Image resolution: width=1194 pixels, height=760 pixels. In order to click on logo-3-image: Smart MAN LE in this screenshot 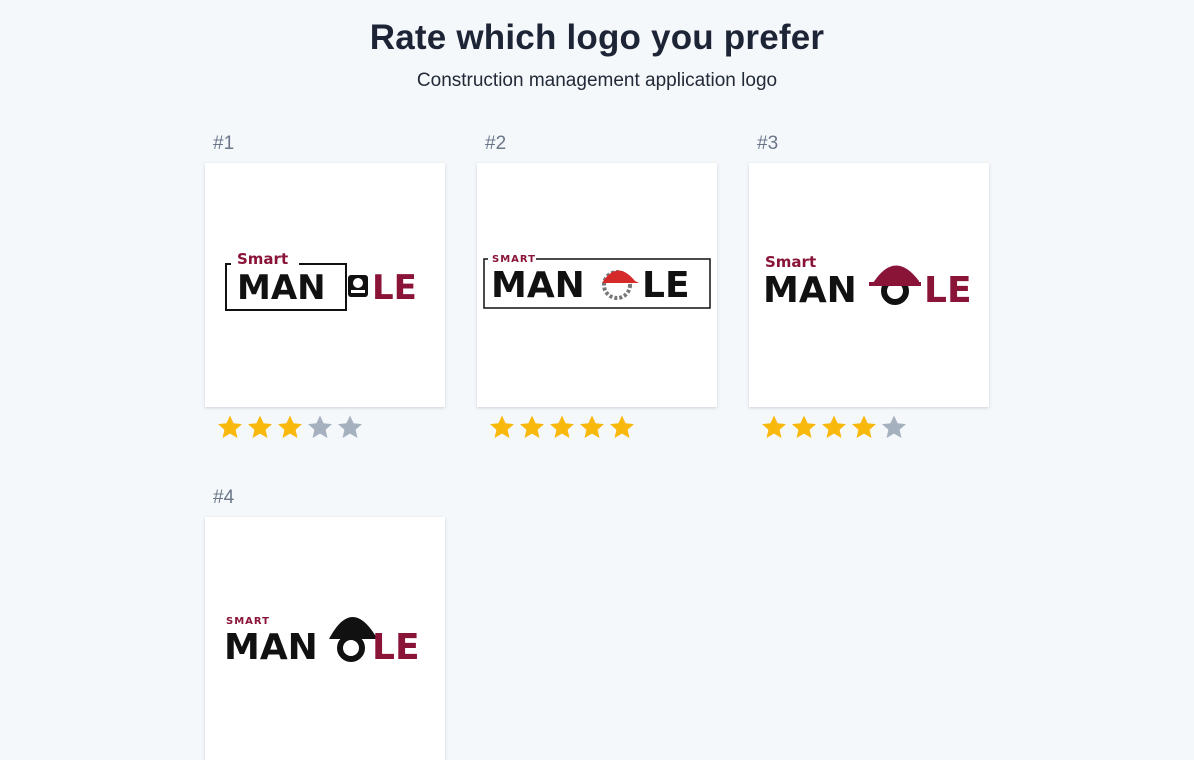, I will do `click(867, 282)`.